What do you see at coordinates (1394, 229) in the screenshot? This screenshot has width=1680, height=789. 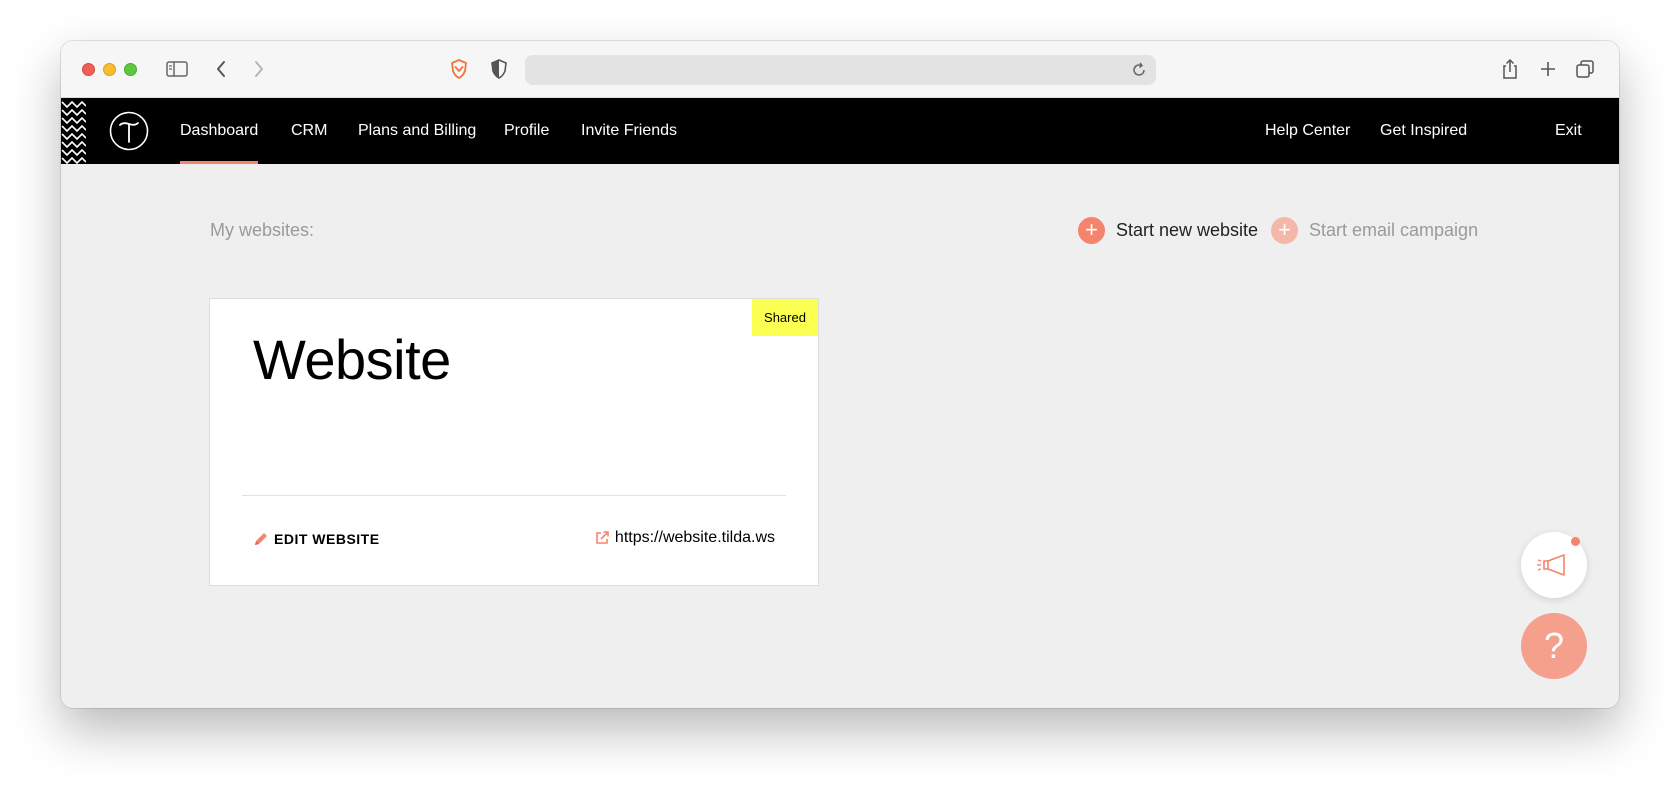 I see `start-email-campaign-label: Start email campaign` at bounding box center [1394, 229].